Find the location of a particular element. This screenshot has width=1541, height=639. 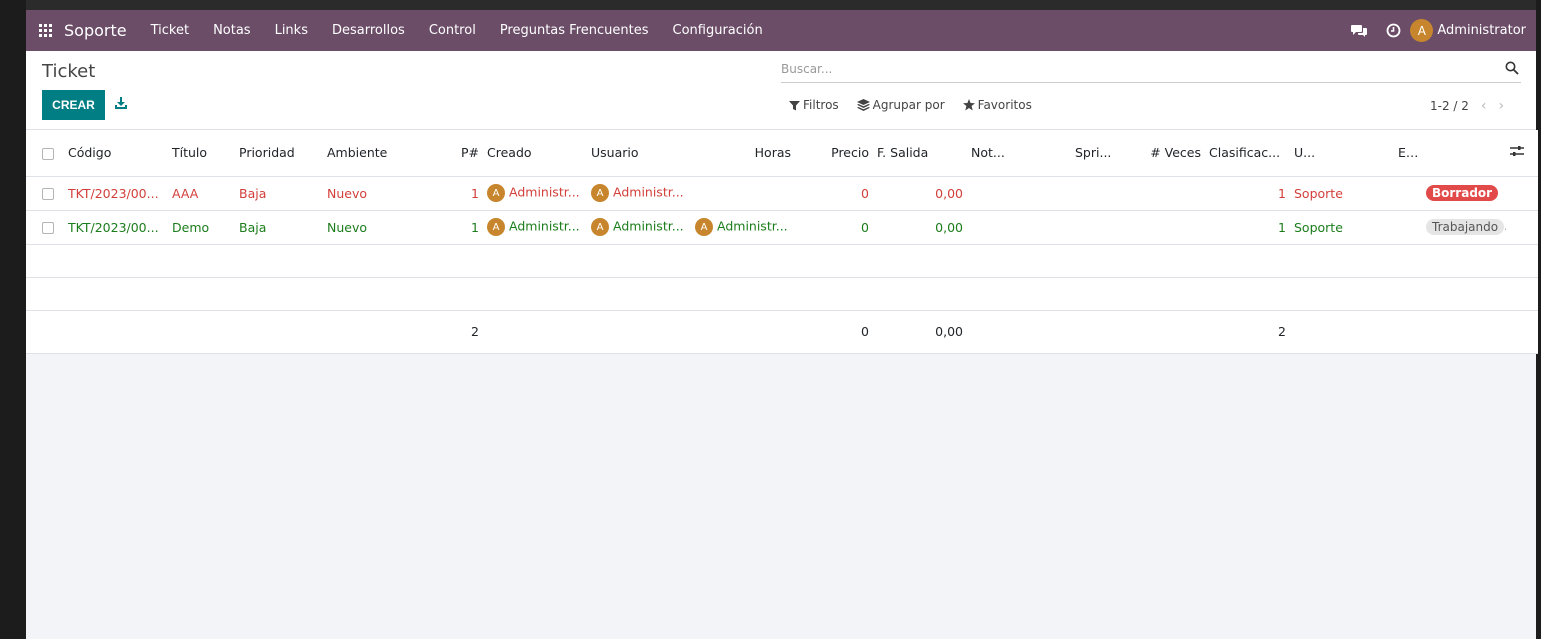

download-icon is located at coordinates (121, 104).